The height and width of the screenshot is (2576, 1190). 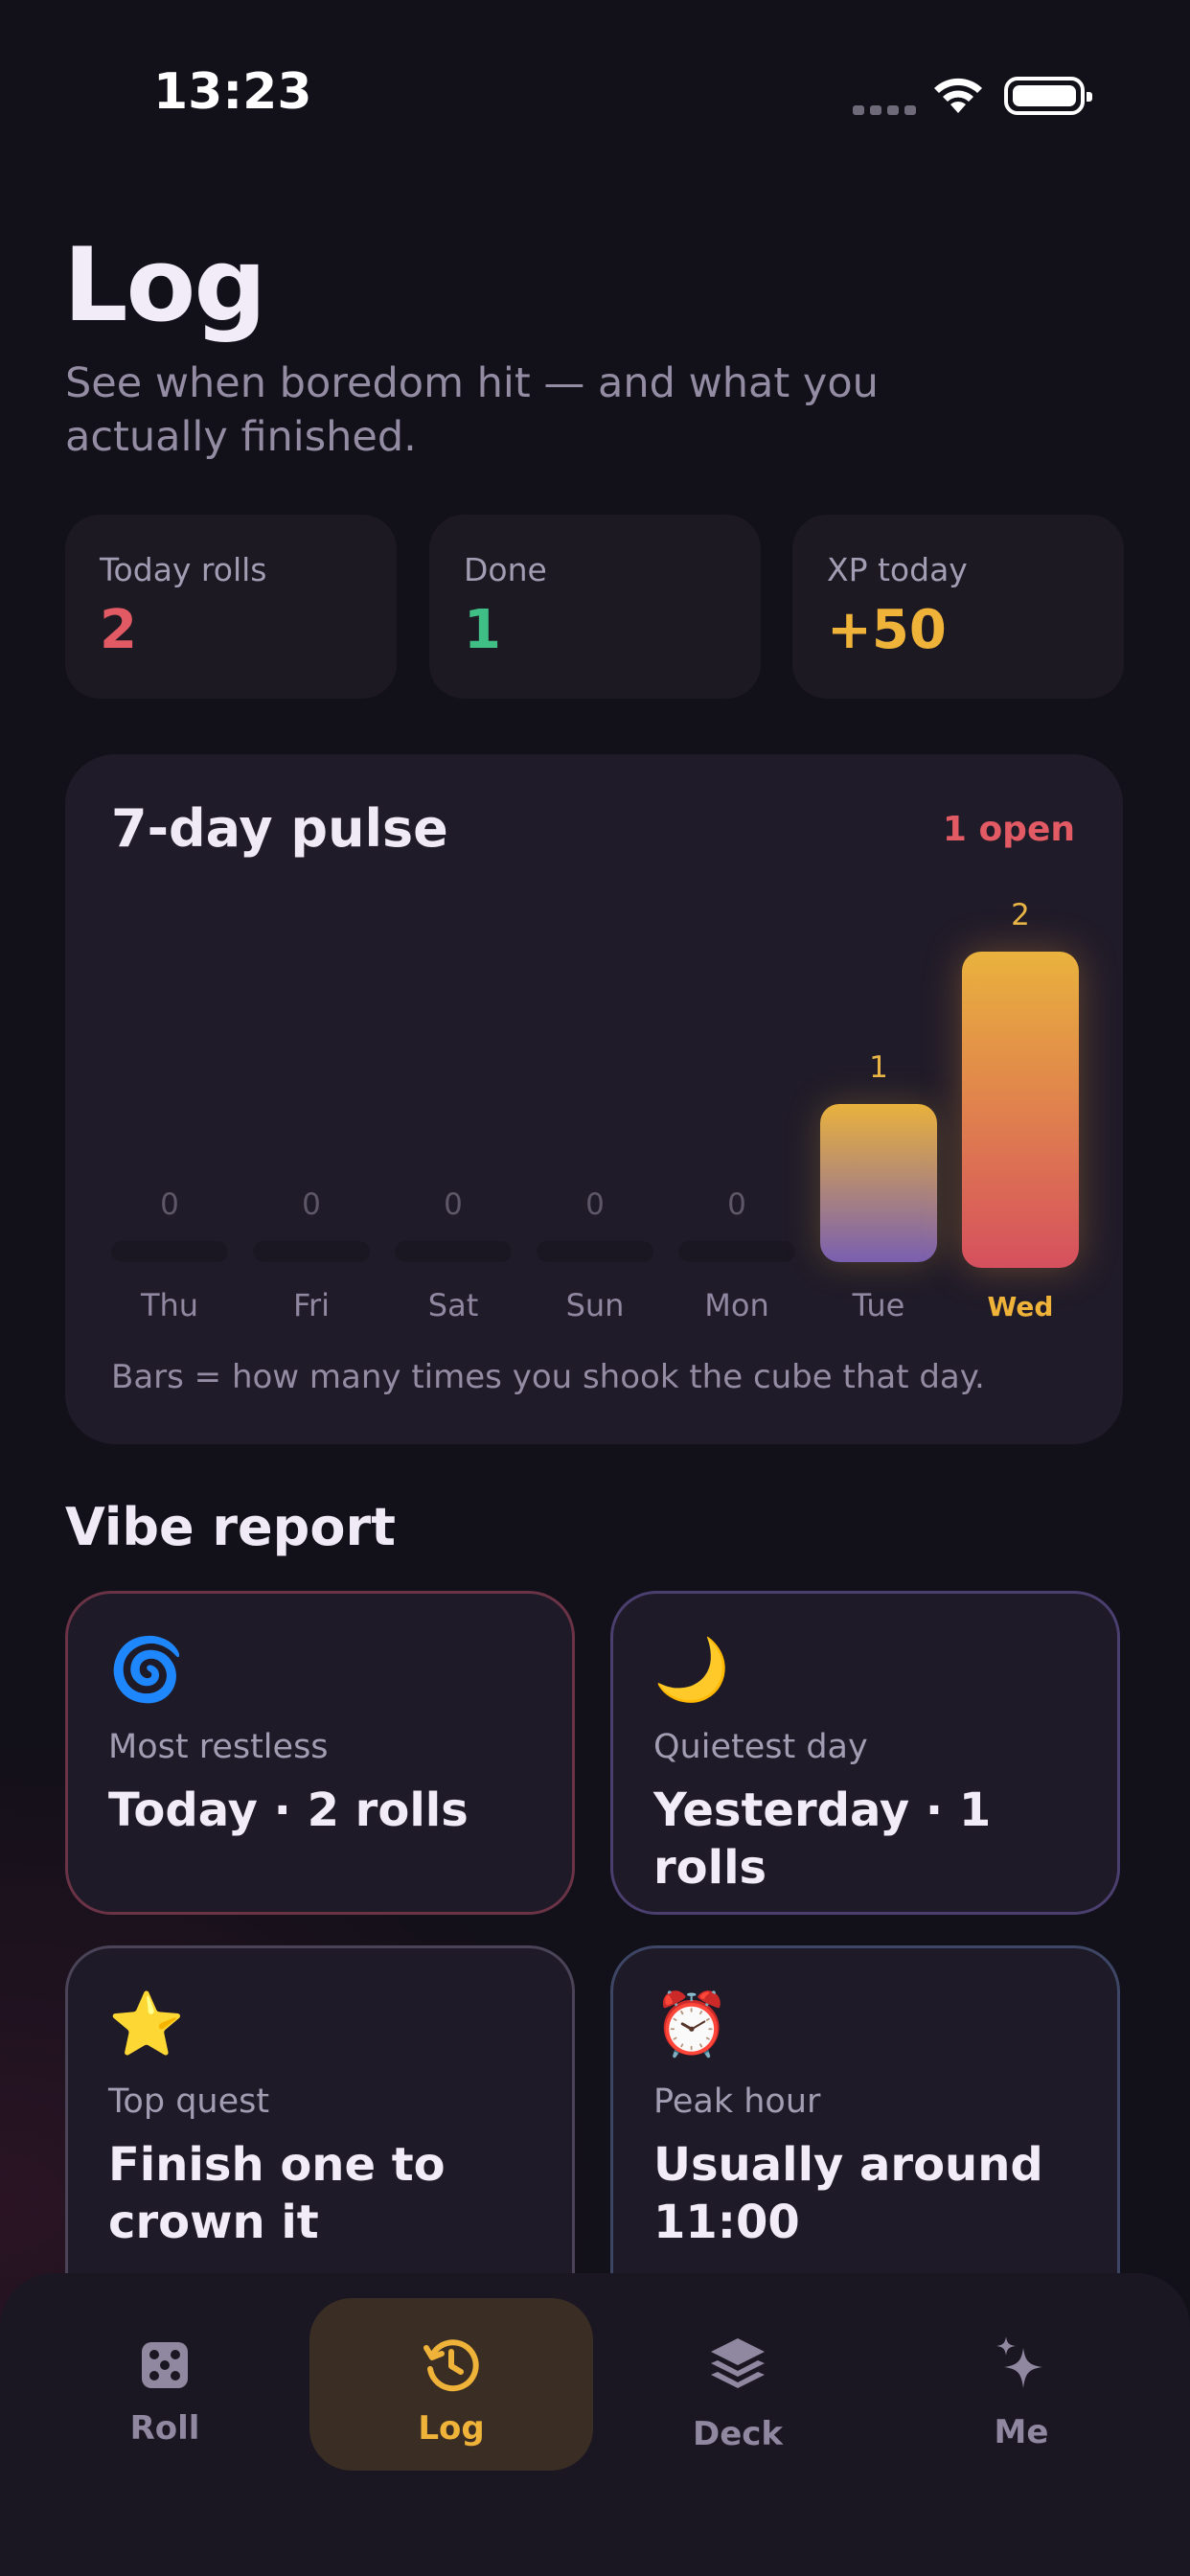 I want to click on vibe-card-value: Today · 2 rolls, so click(x=288, y=1810).